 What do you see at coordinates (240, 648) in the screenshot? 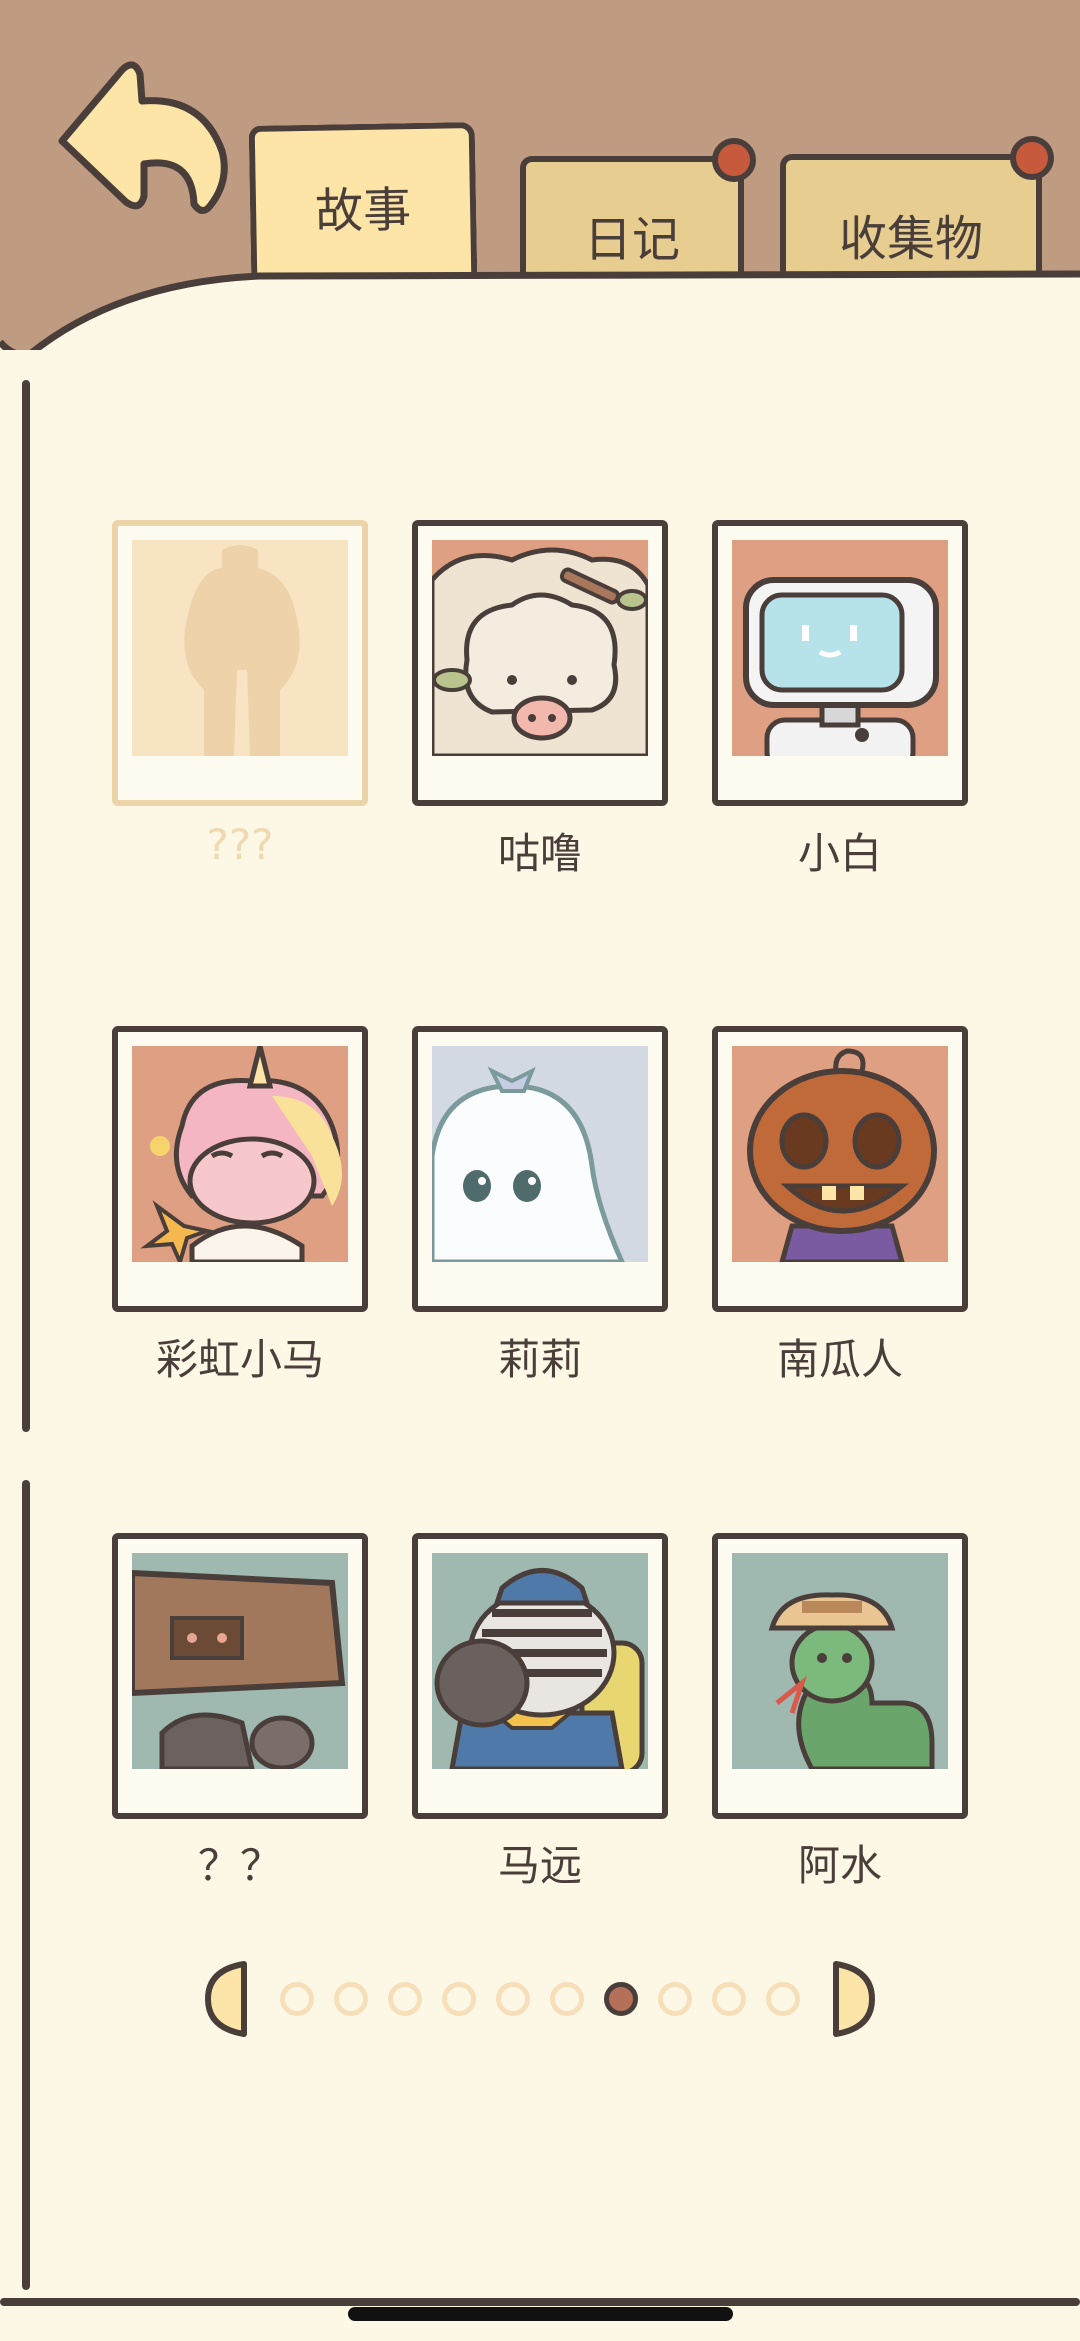
I see `locked-silhouette-icon` at bounding box center [240, 648].